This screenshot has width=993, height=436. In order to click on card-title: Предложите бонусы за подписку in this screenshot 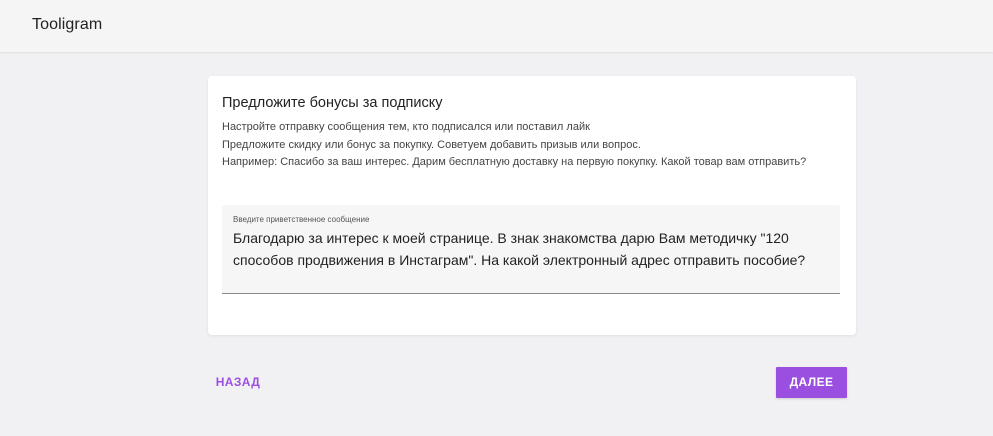, I will do `click(332, 103)`.